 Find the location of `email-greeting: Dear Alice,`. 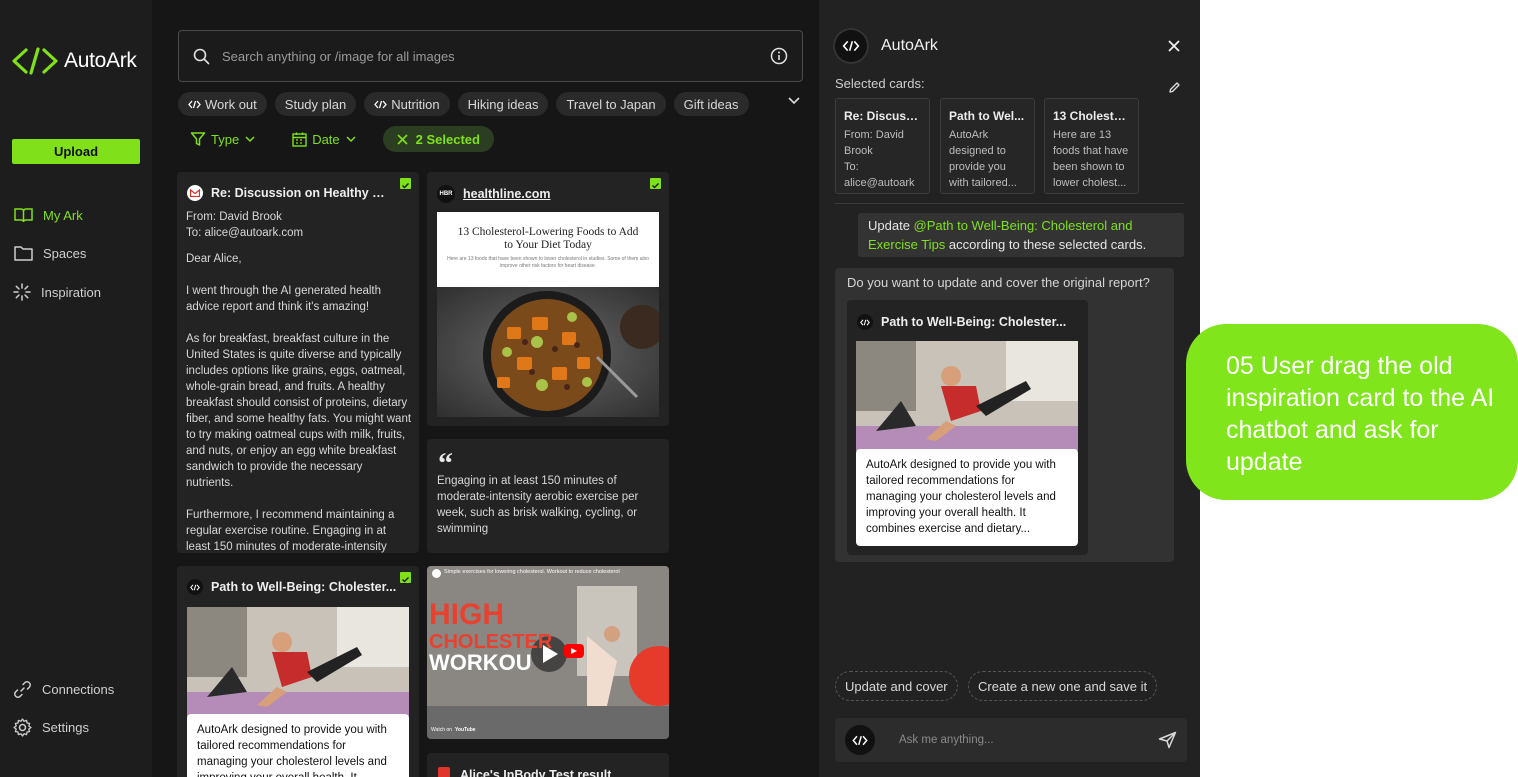

email-greeting: Dear Alice, is located at coordinates (214, 259).